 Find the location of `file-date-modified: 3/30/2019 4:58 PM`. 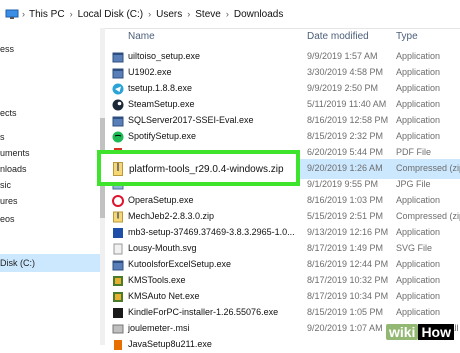

file-date-modified: 3/30/2019 4:58 PM is located at coordinates (345, 72).